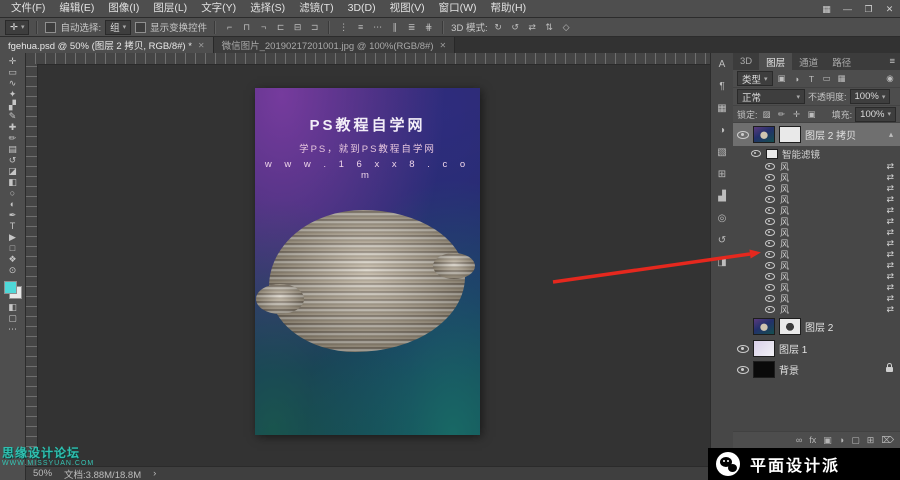  I want to click on lock-transparency-icon: ▨, so click(767, 114).